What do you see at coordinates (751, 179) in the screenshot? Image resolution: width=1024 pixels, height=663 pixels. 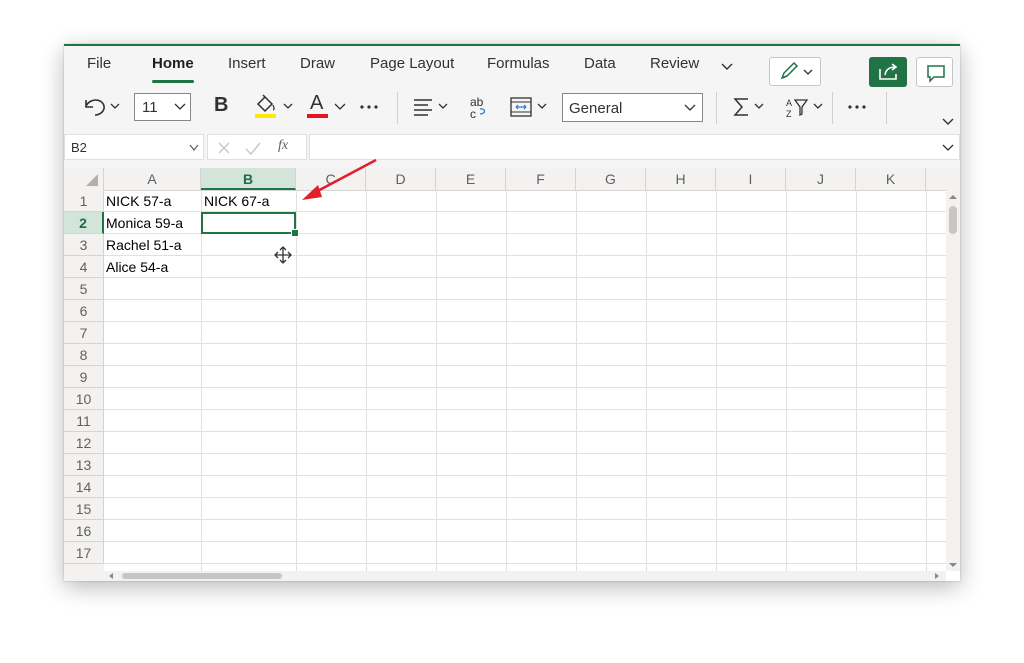 I see `column-header-i: I` at bounding box center [751, 179].